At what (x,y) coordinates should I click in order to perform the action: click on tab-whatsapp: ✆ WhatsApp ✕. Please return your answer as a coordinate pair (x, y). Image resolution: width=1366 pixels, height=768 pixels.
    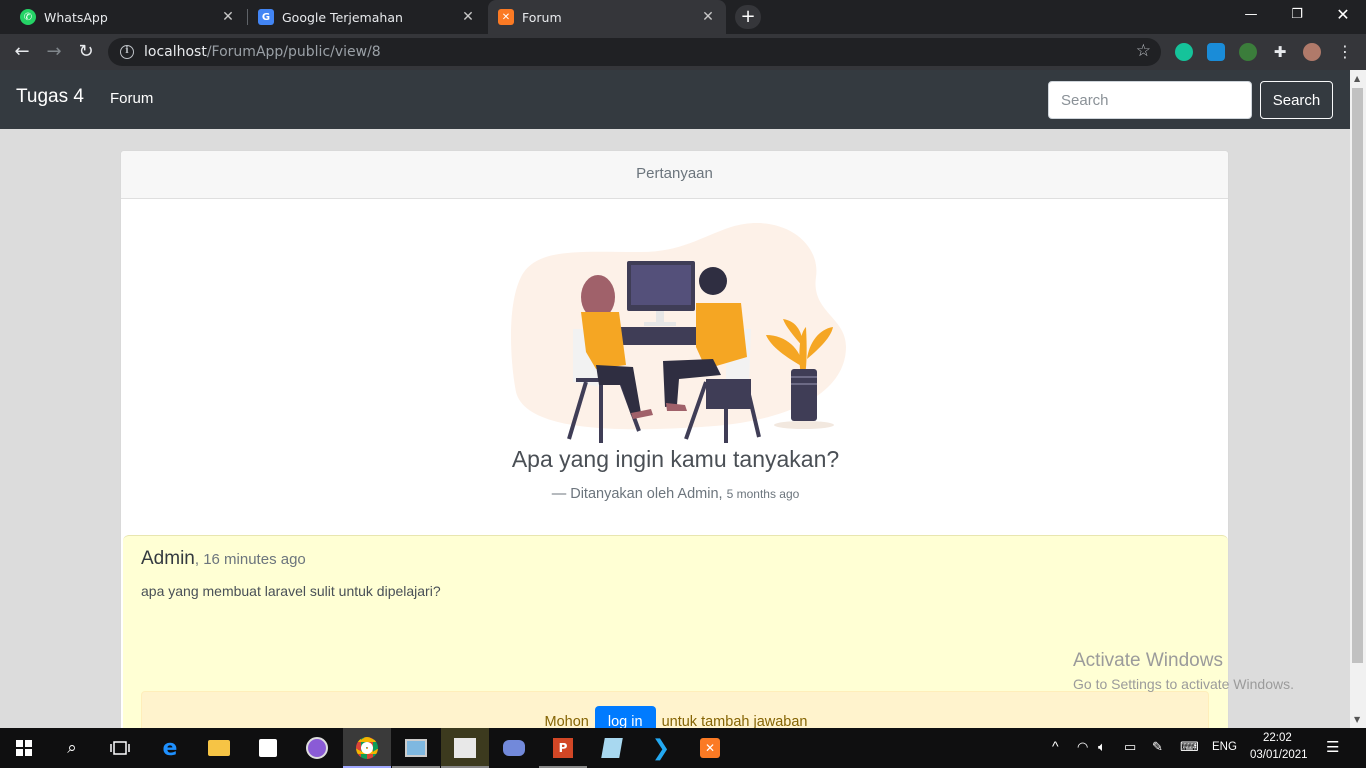
    Looking at the image, I should click on (123, 17).